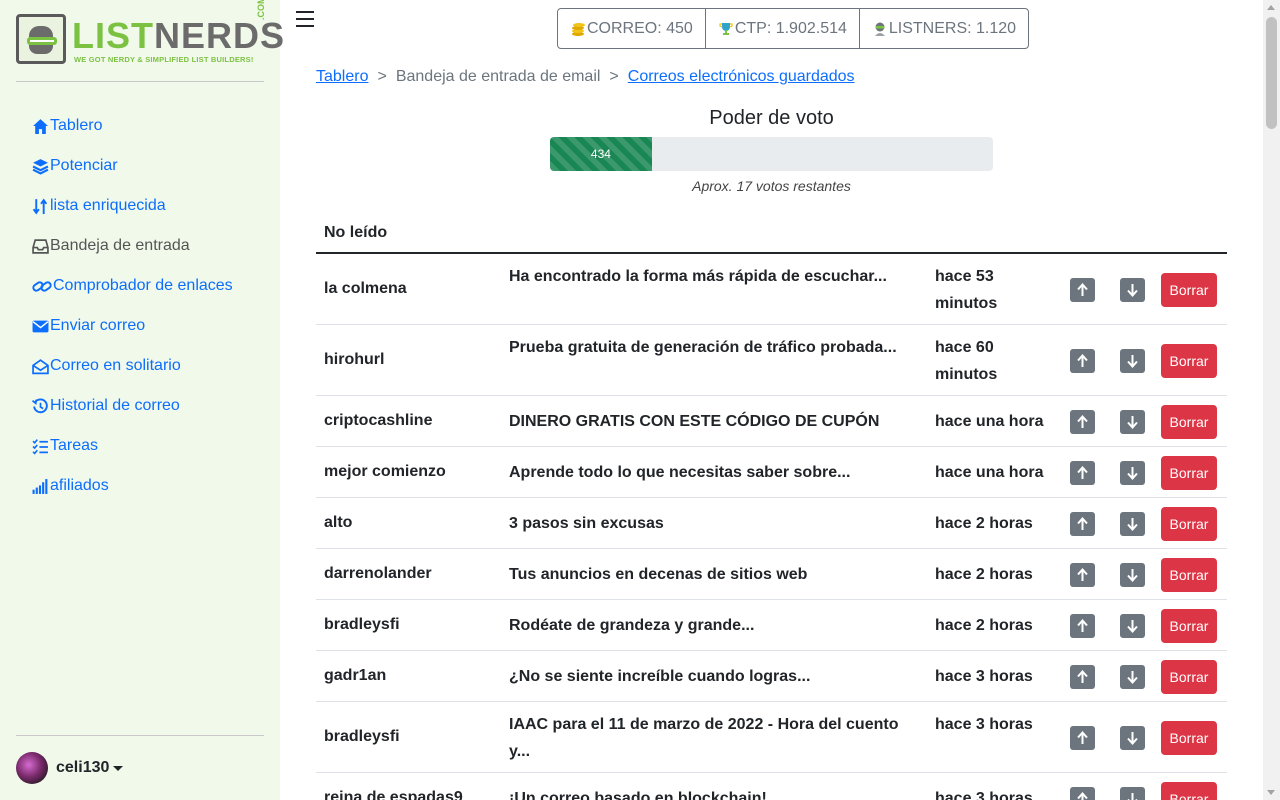  I want to click on caret-down-icon, so click(118, 768).